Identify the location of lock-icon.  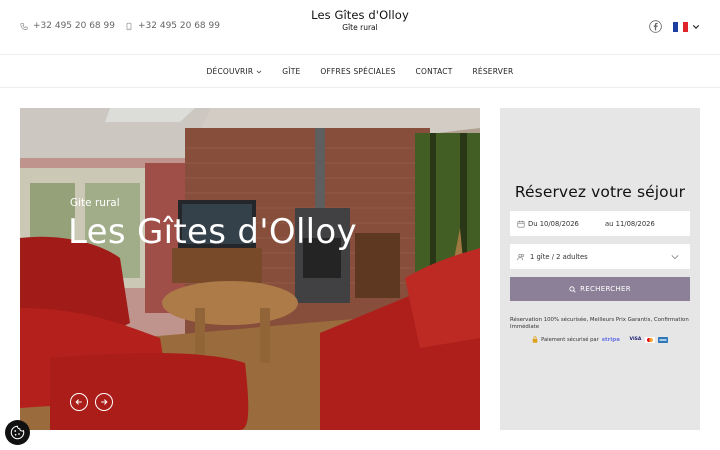
(535, 339).